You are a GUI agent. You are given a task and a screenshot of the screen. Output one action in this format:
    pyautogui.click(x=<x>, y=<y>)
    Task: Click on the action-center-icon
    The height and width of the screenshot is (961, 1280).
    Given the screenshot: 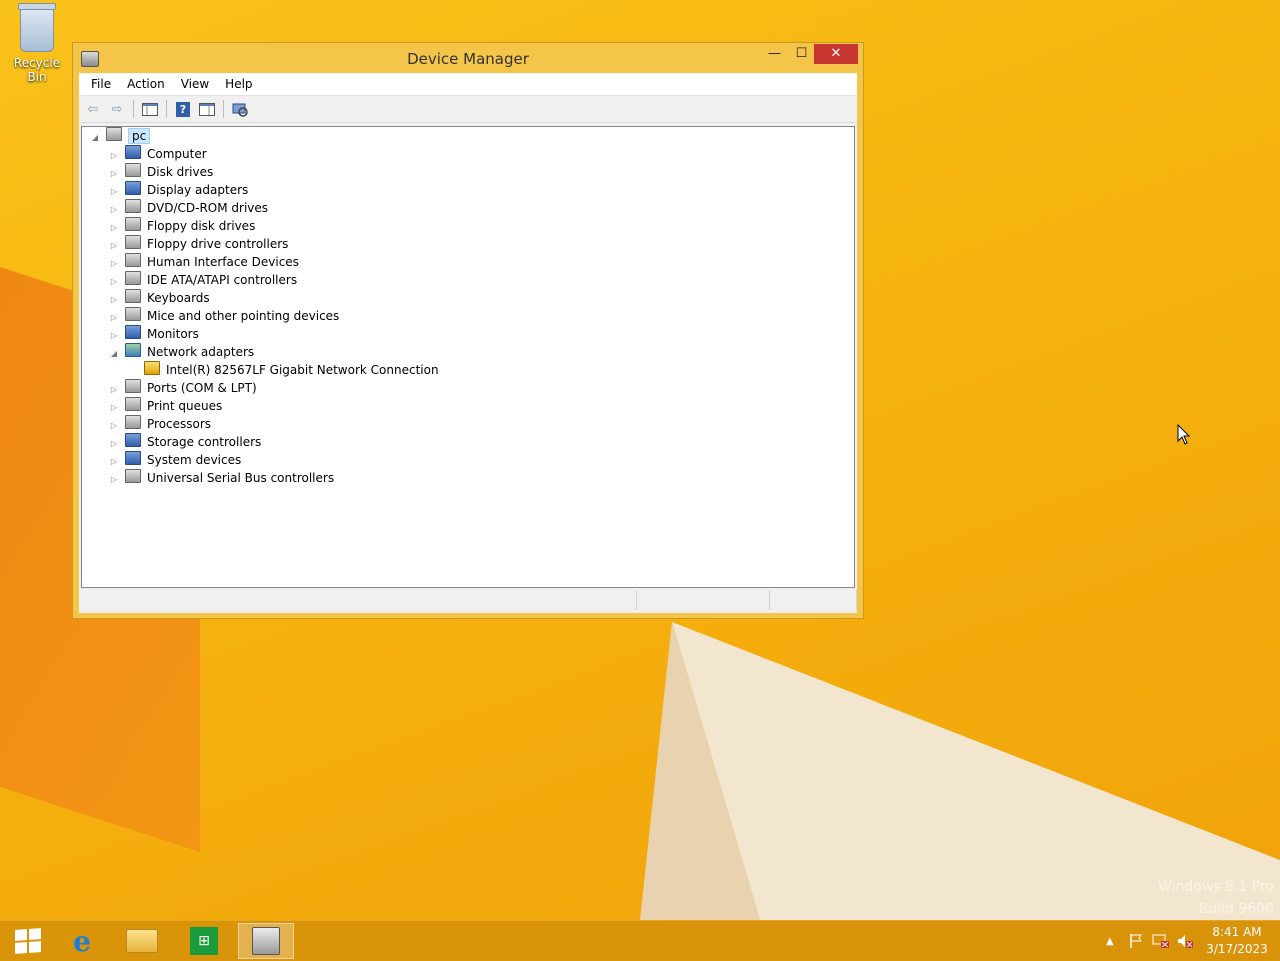 What is the action you would take?
    pyautogui.click(x=1136, y=941)
    